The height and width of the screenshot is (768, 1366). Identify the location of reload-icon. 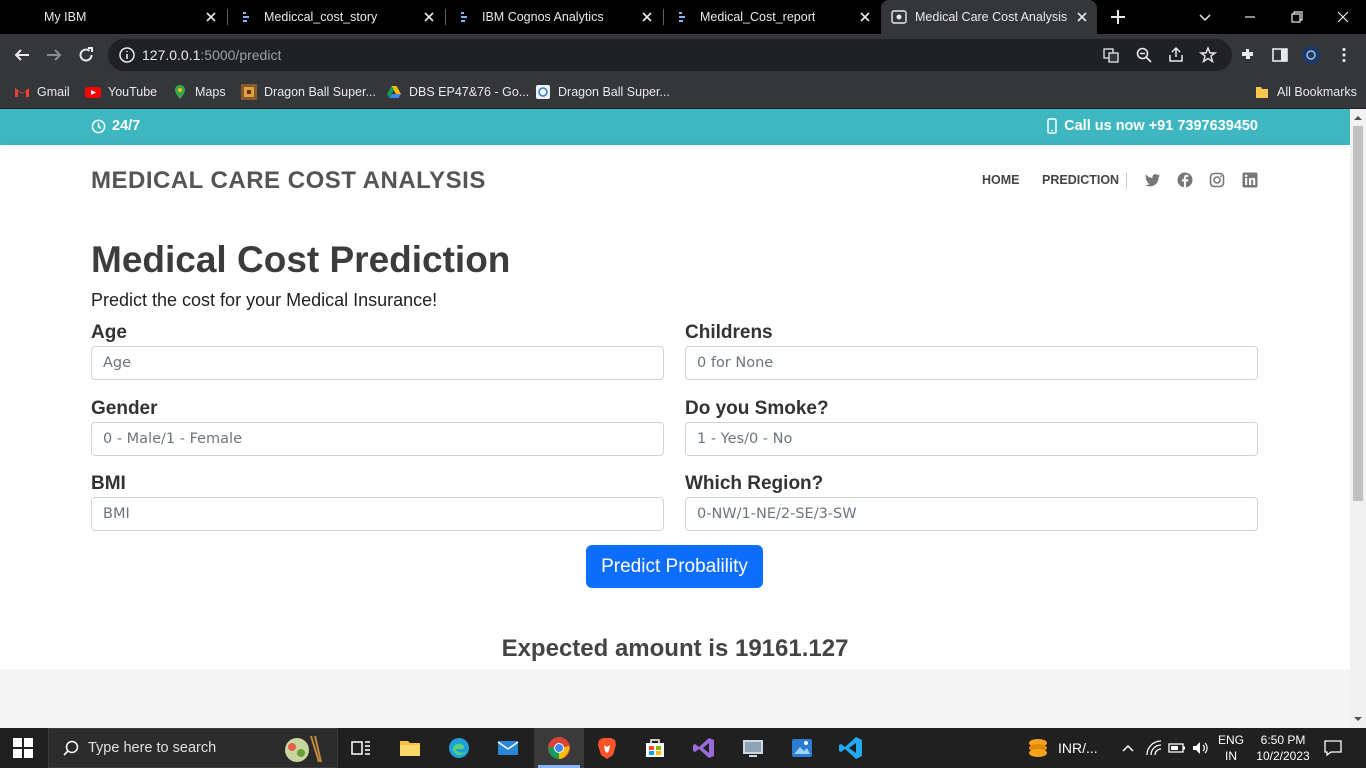
(86, 55).